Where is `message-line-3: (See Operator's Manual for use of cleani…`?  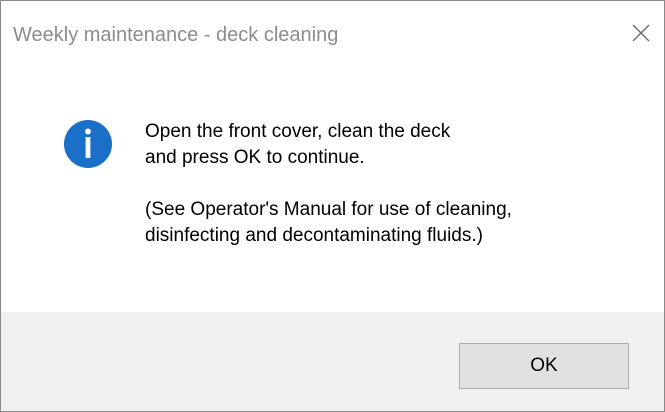
message-line-3: (See Operator's Manual for use of cleani… is located at coordinates (328, 209).